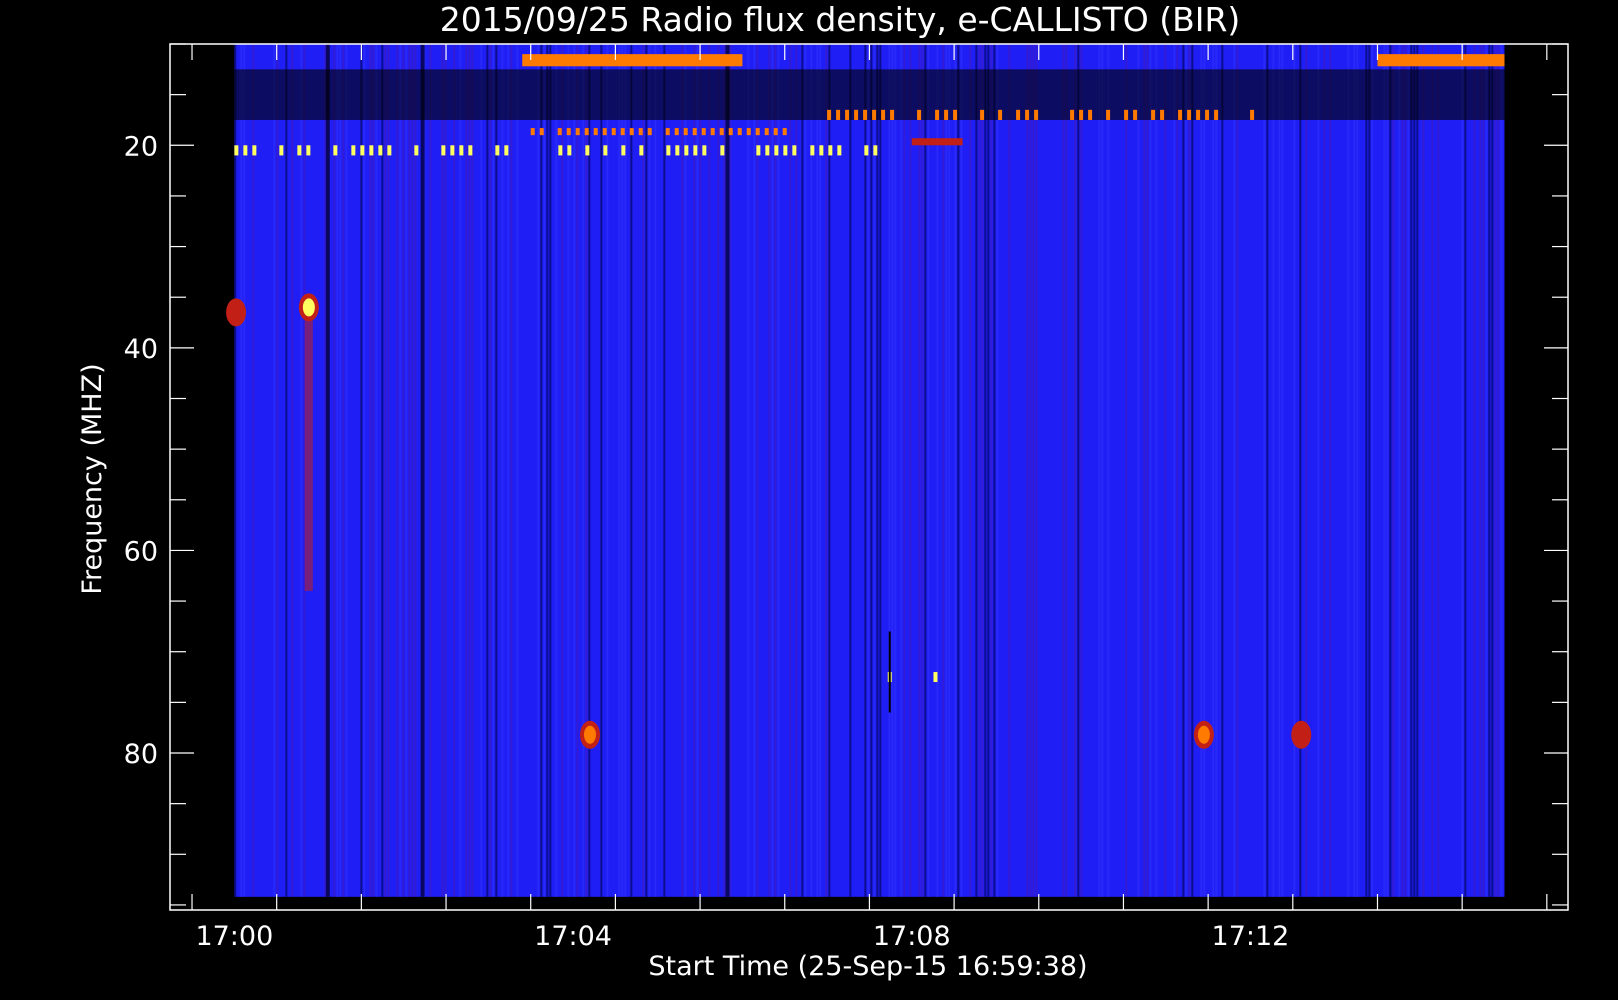 The width and height of the screenshot is (1618, 1000). Describe the element at coordinates (141, 349) in the screenshot. I see `y-tick-label: 40` at that location.